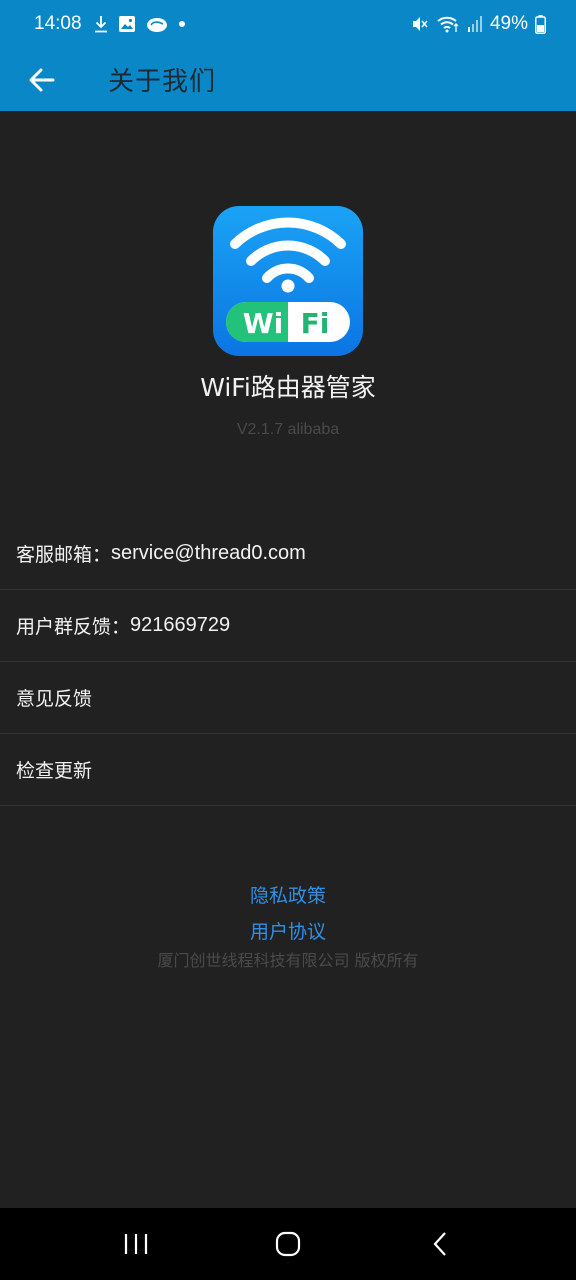  What do you see at coordinates (288, 894) in the screenshot?
I see `privacy-policy-link: 隐私政策` at bounding box center [288, 894].